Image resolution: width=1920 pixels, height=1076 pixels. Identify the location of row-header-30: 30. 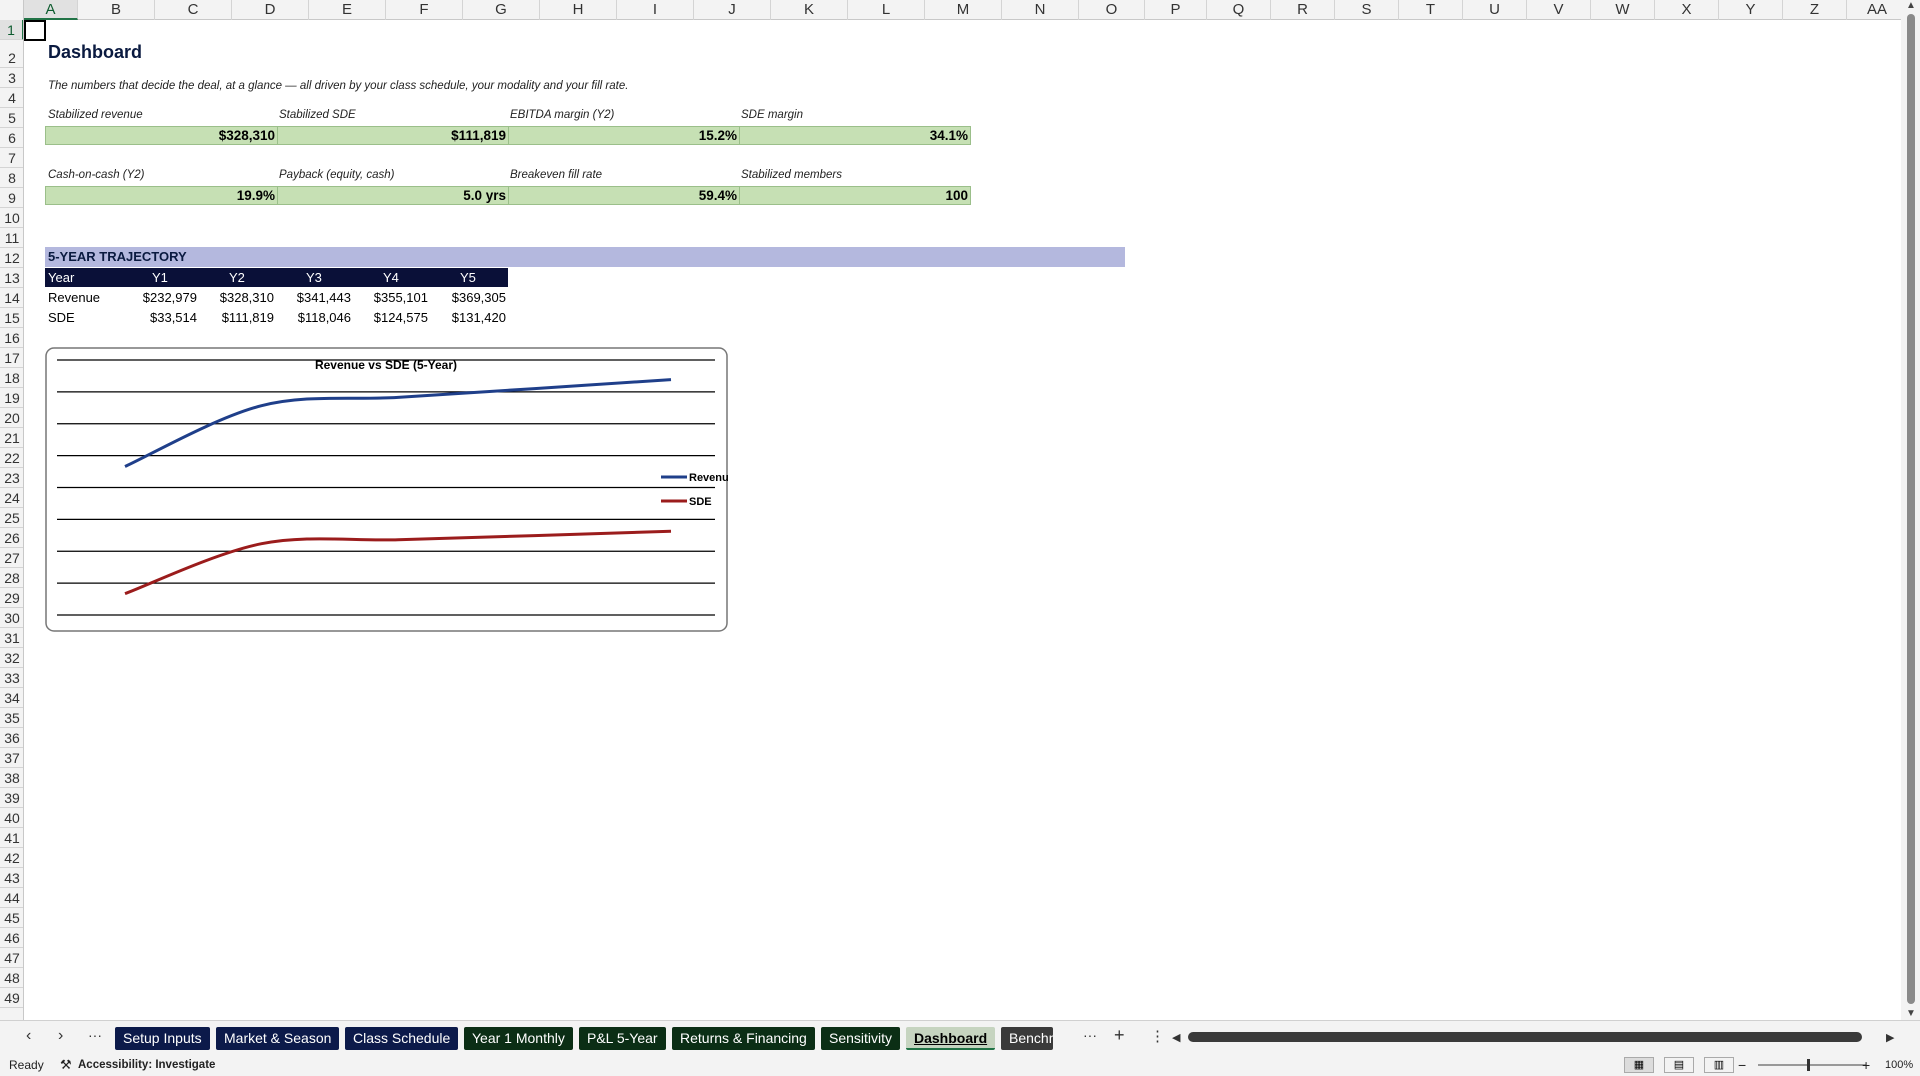
(11, 618).